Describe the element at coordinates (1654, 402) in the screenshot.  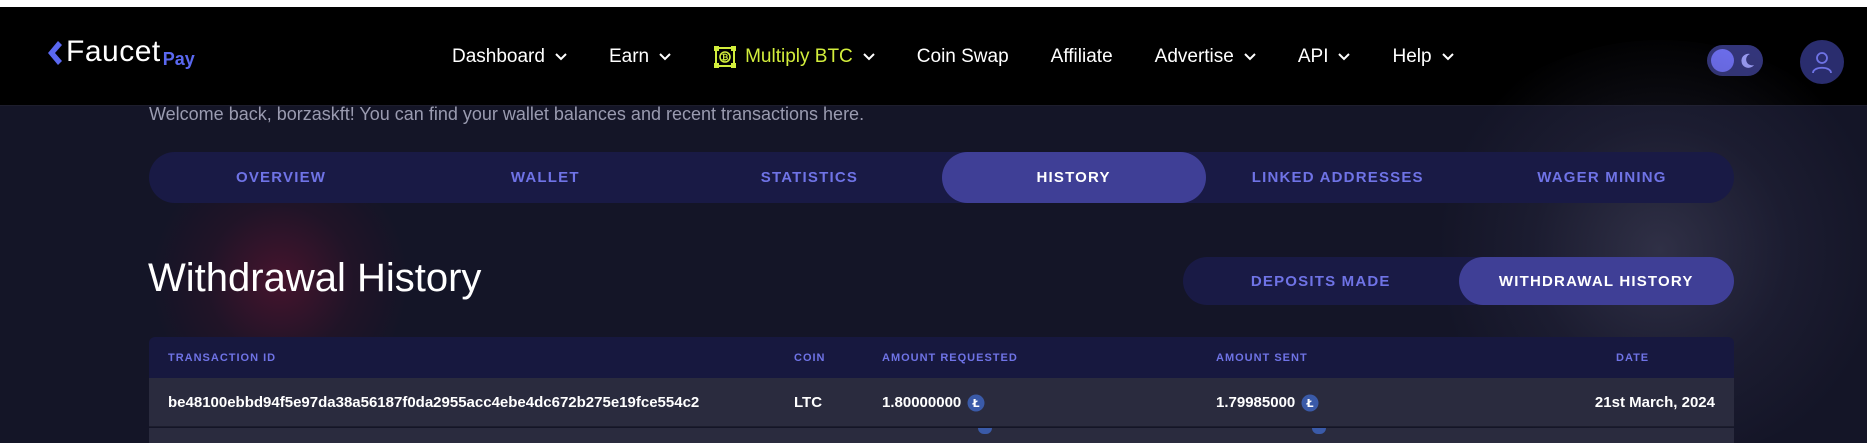
I see `cell-date: 21st March, 2024` at that location.